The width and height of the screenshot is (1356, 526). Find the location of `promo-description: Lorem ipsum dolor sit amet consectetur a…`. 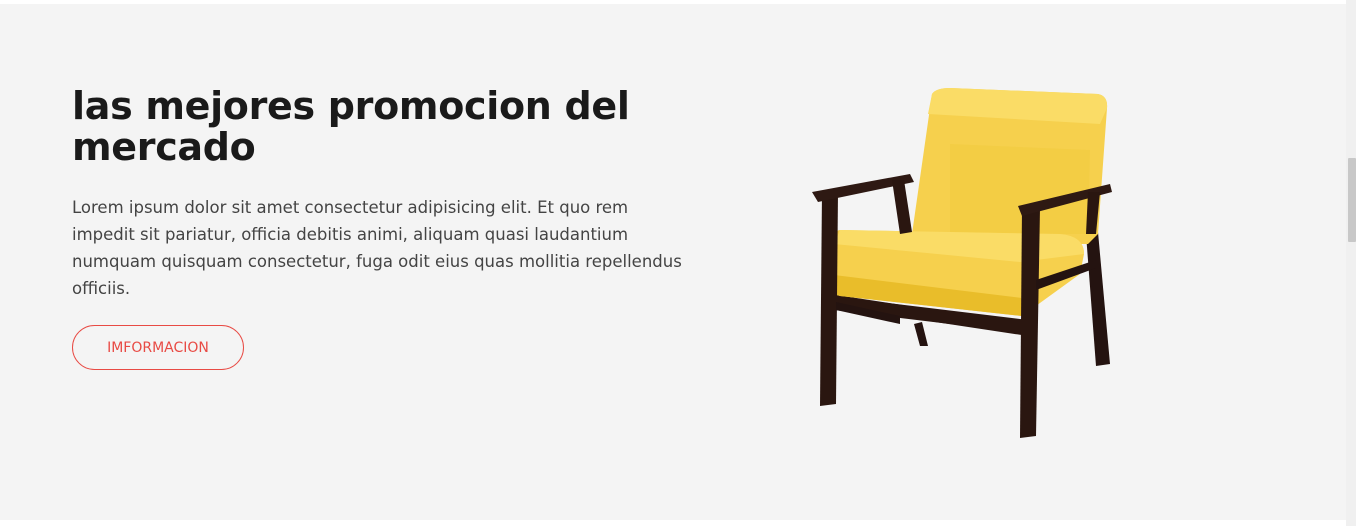

promo-description: Lorem ipsum dolor sit amet consectetur a… is located at coordinates (377, 248).